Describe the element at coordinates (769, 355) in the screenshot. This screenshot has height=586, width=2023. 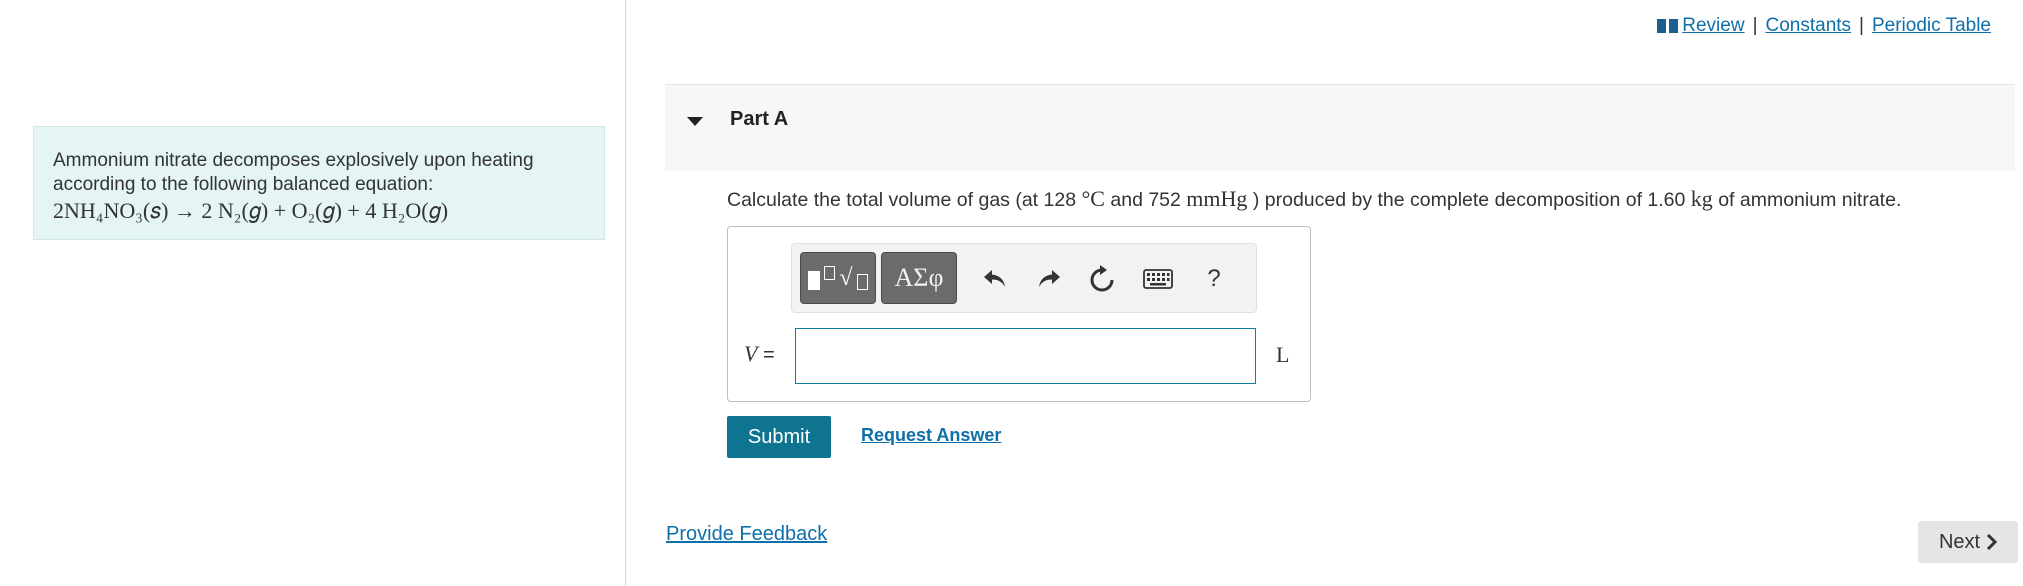
I see `equals-sign: =` at that location.